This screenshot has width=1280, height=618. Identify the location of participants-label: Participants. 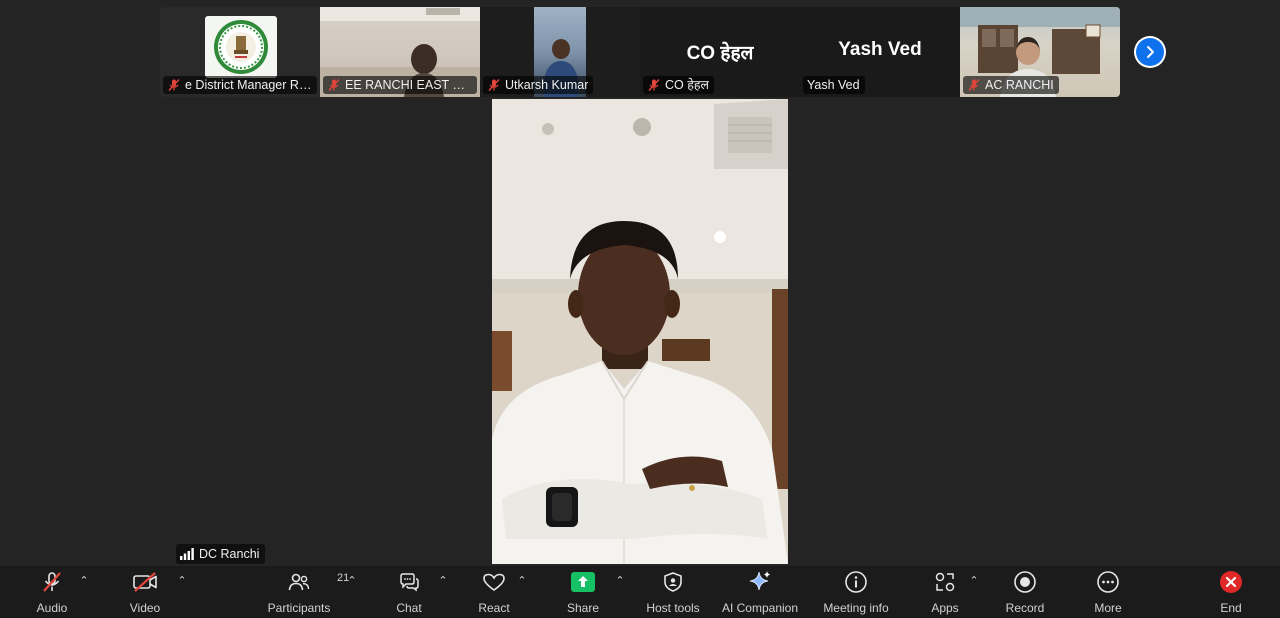
(299, 608).